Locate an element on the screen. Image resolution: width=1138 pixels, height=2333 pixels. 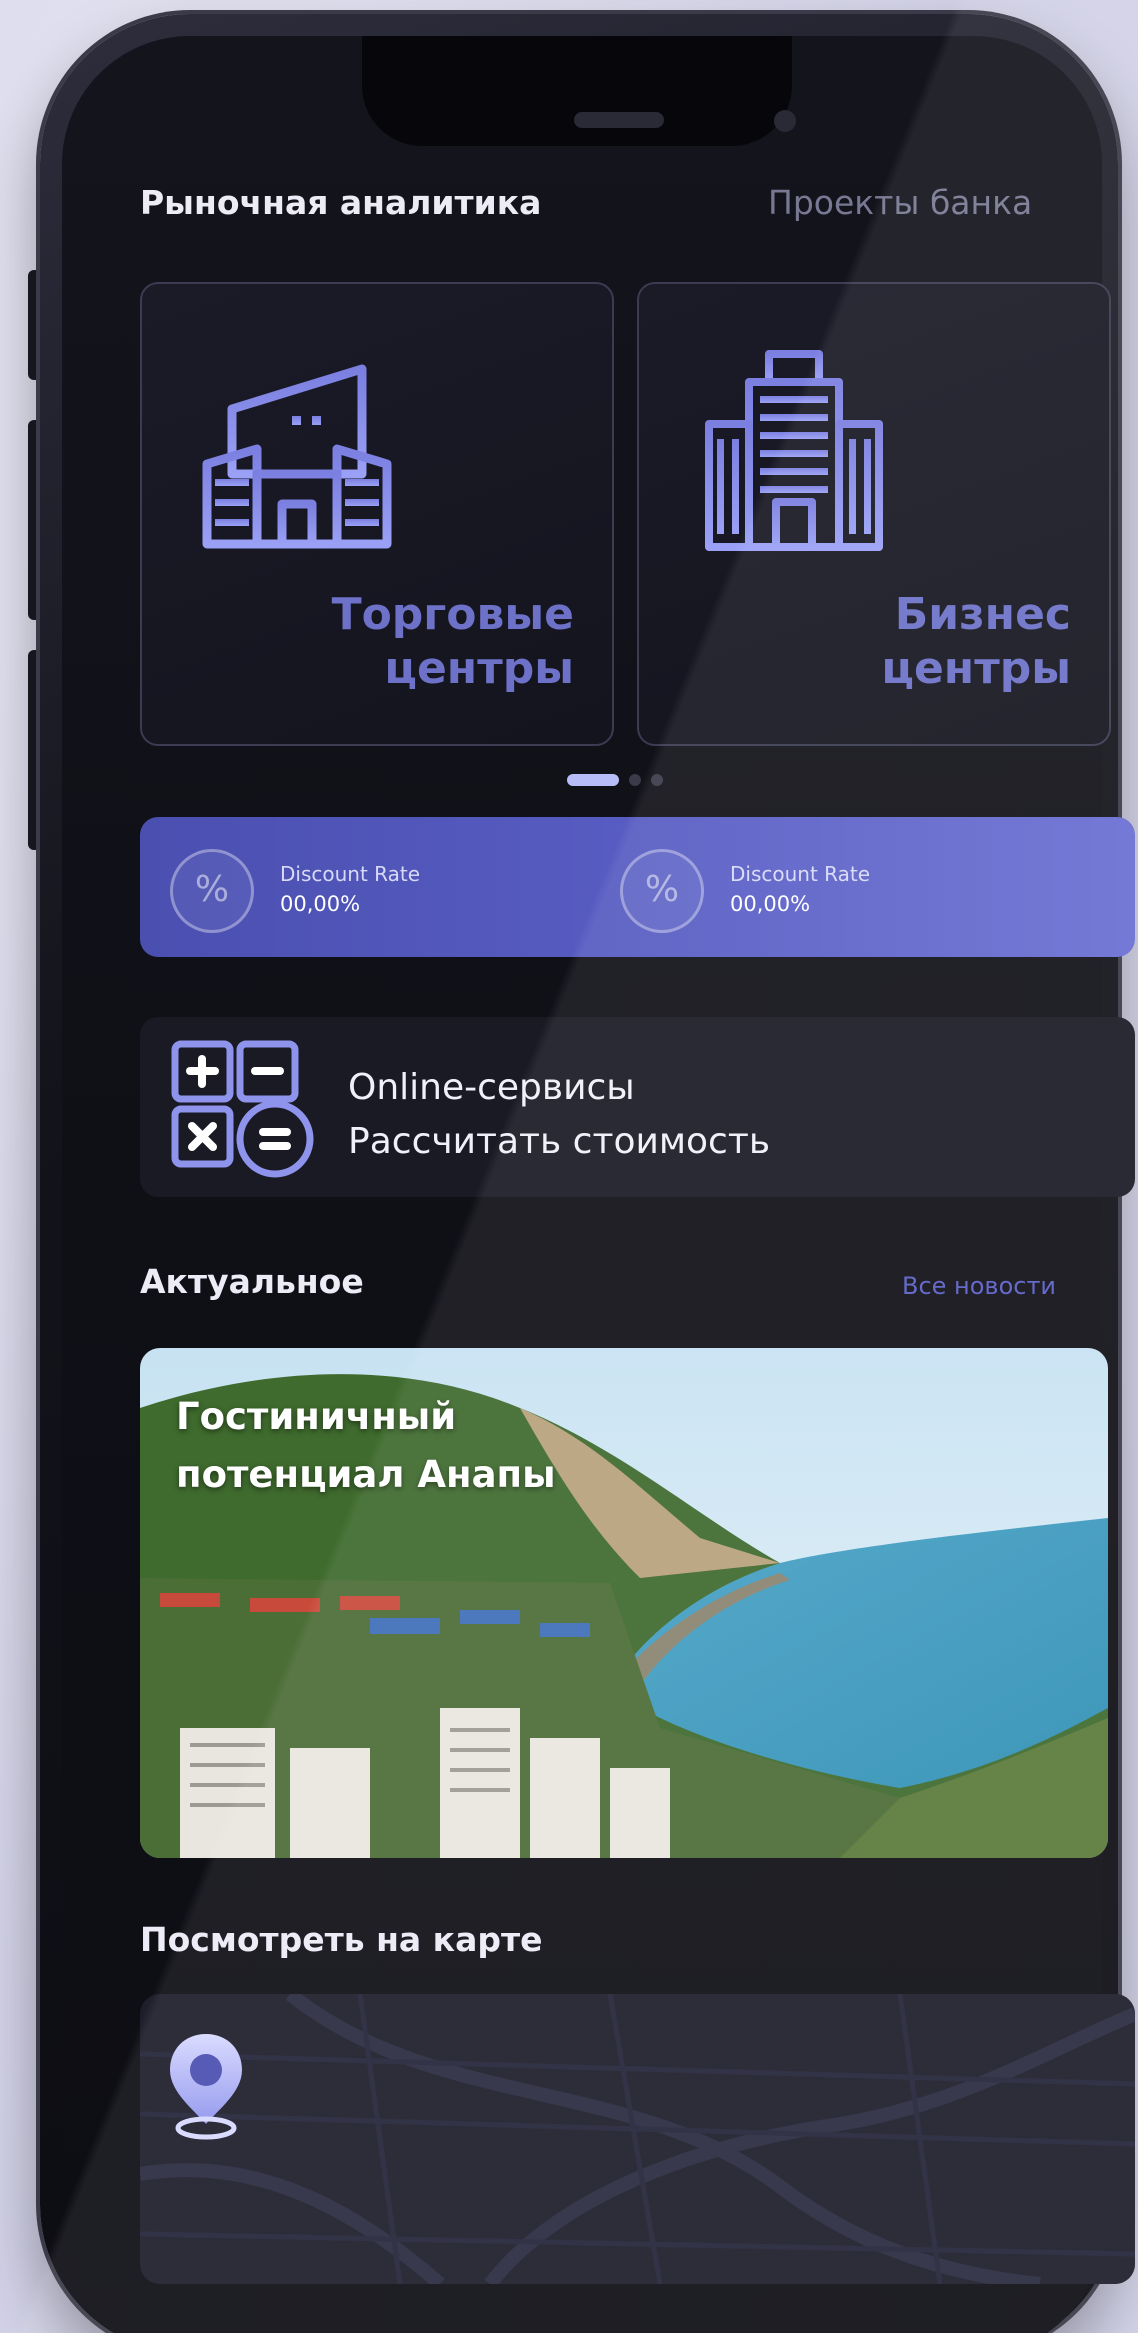
front-camera is located at coordinates (785, 121).